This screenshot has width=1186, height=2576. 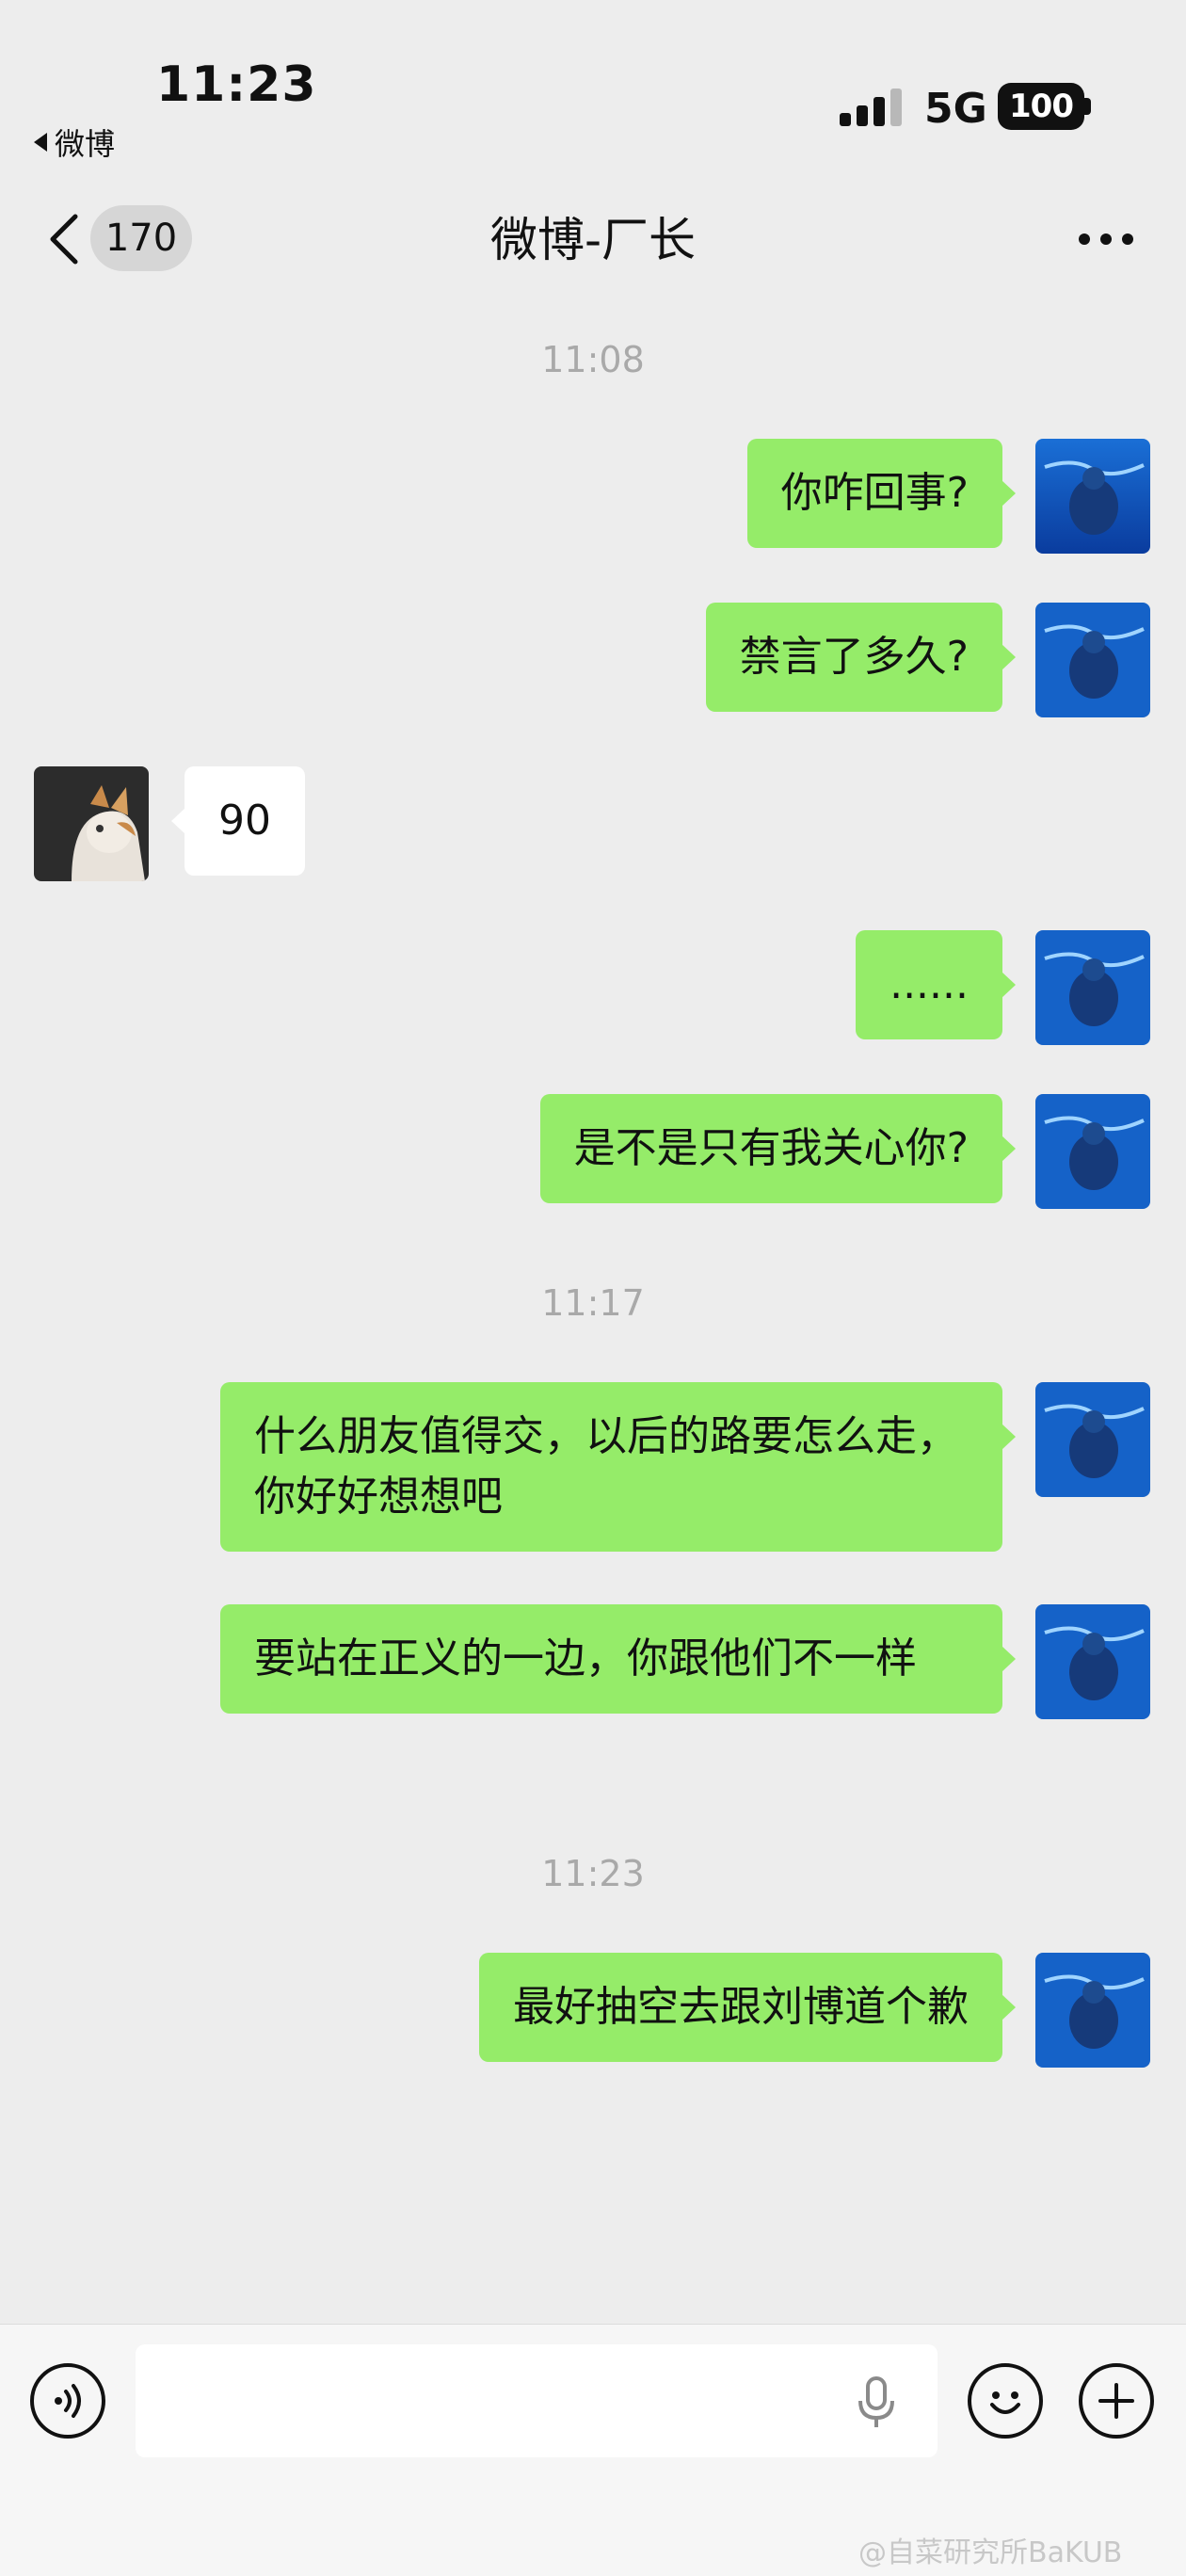 What do you see at coordinates (990, 2552) in the screenshot?
I see `watermark: @自菜研究所BaKUB` at bounding box center [990, 2552].